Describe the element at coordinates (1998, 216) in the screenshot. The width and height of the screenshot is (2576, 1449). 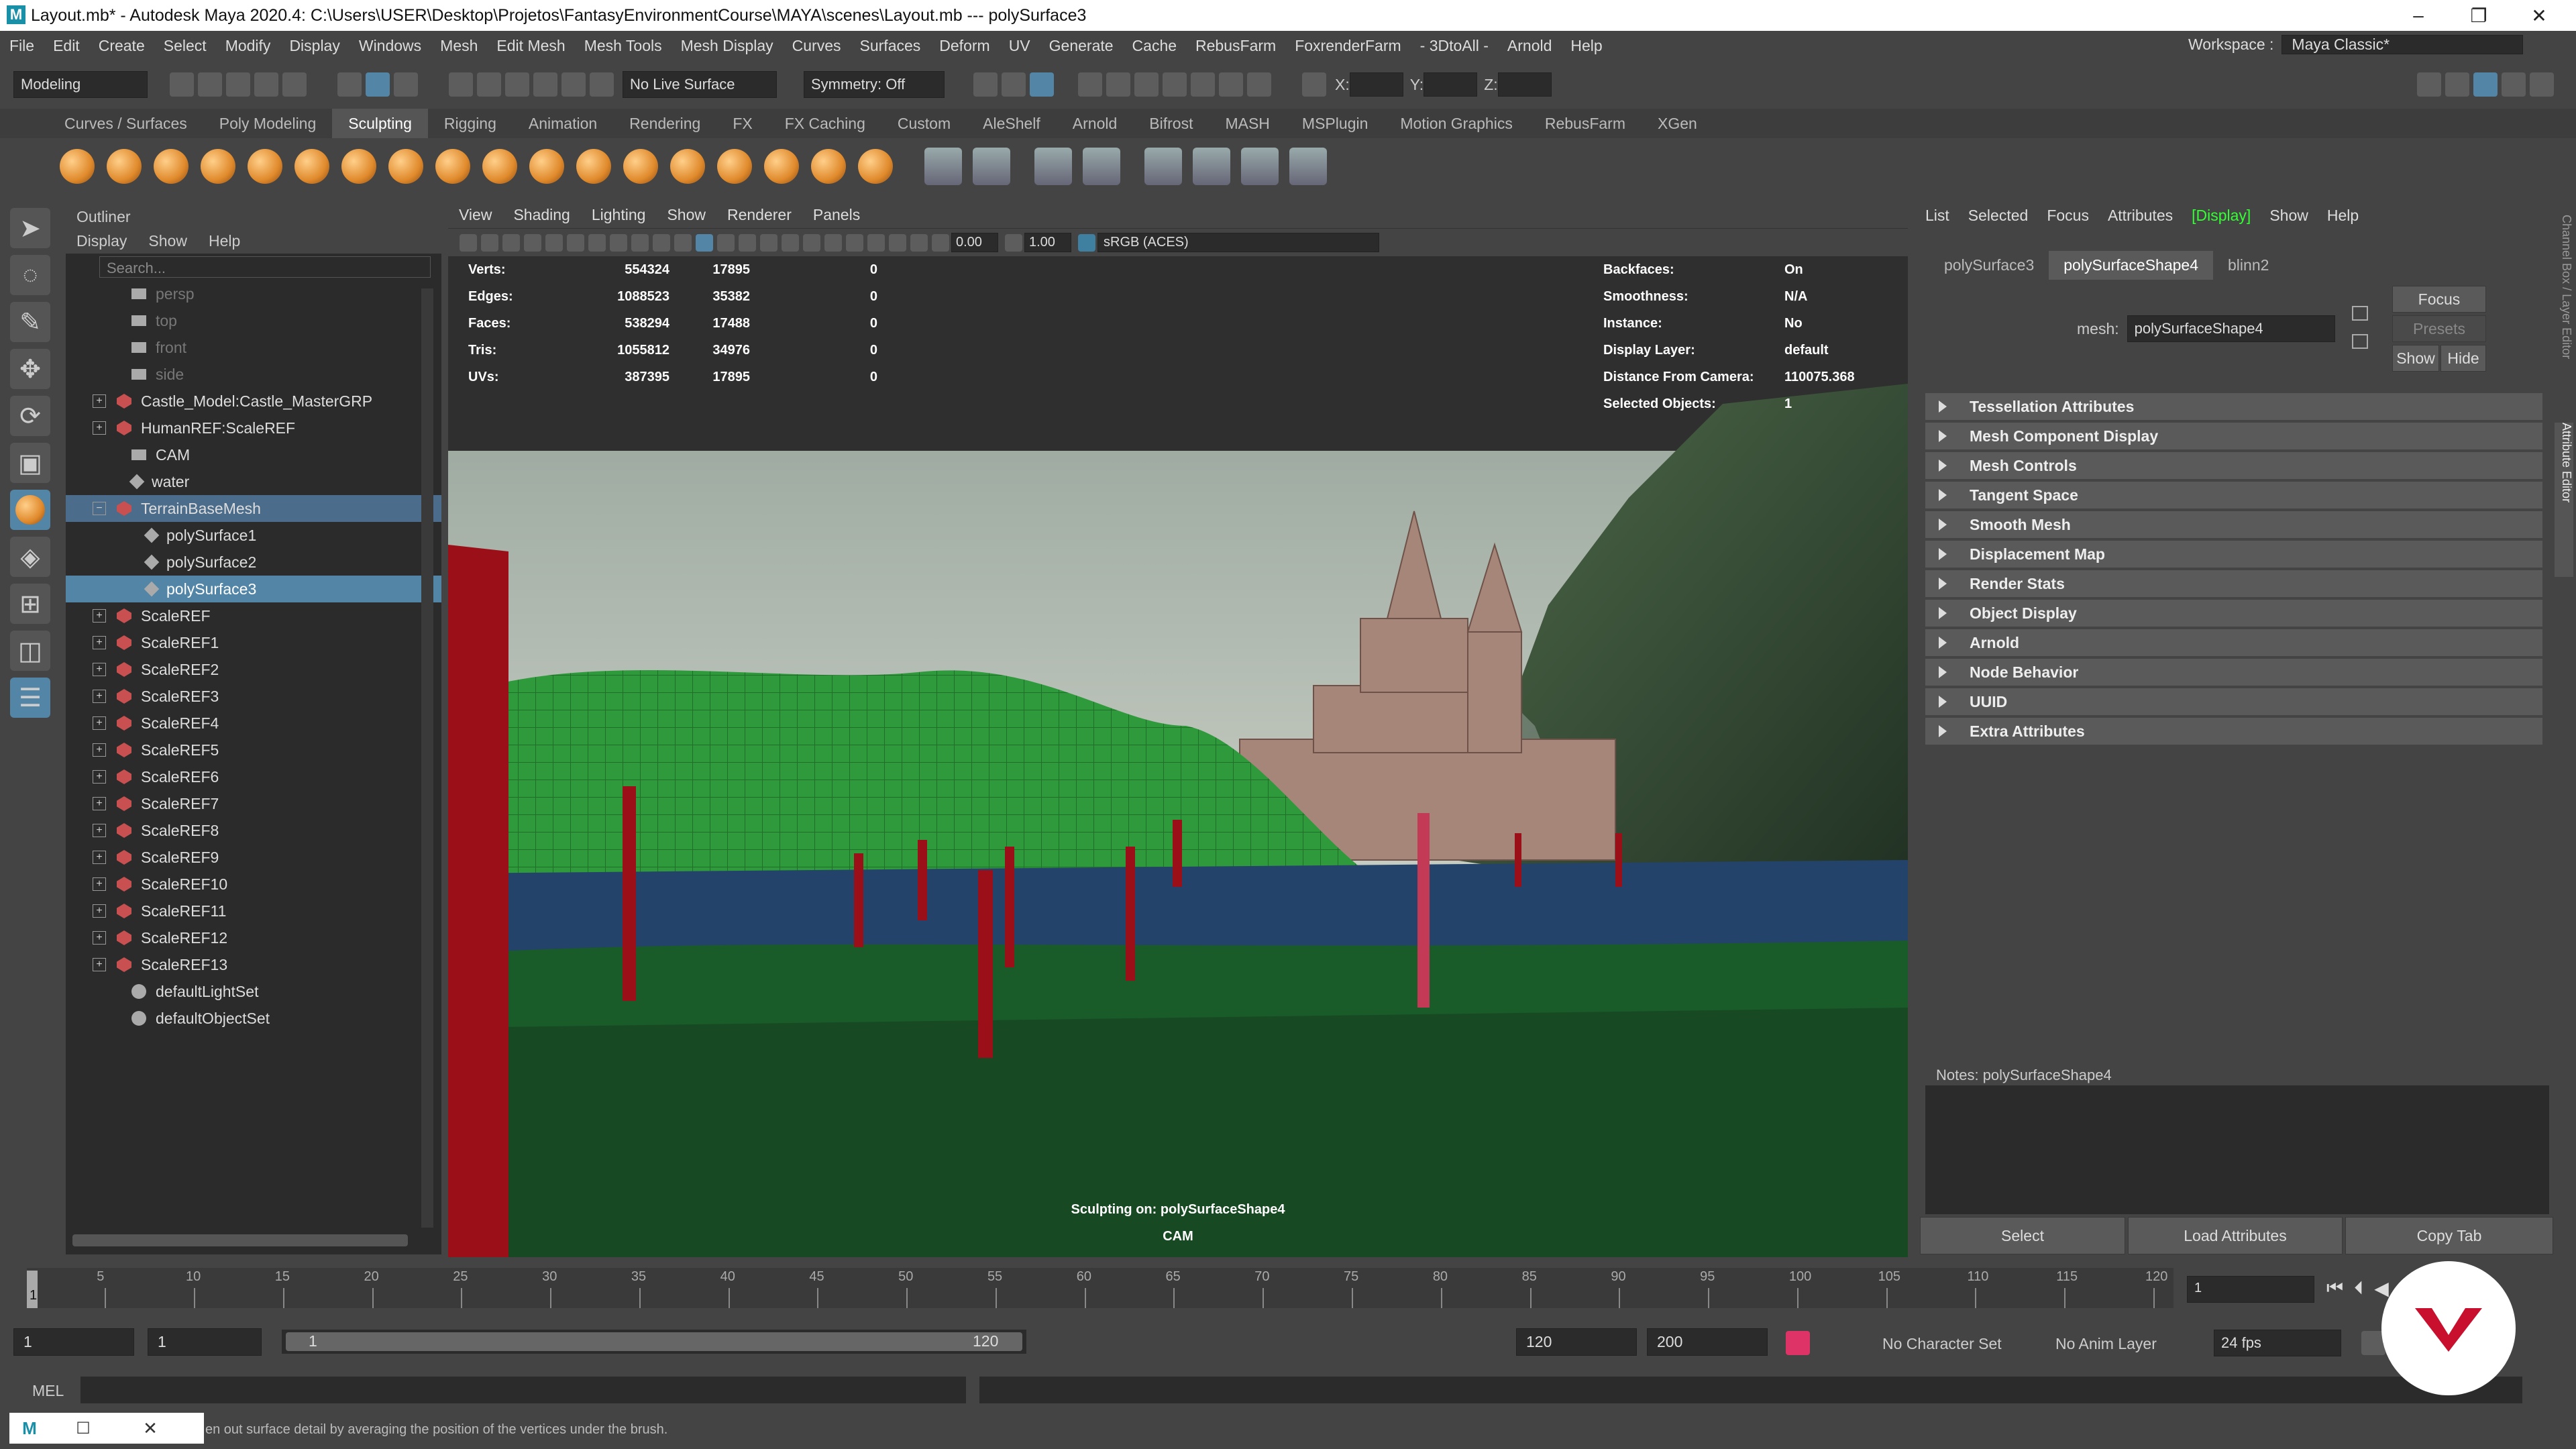
I see `attr-menu-selected: Selected` at that location.